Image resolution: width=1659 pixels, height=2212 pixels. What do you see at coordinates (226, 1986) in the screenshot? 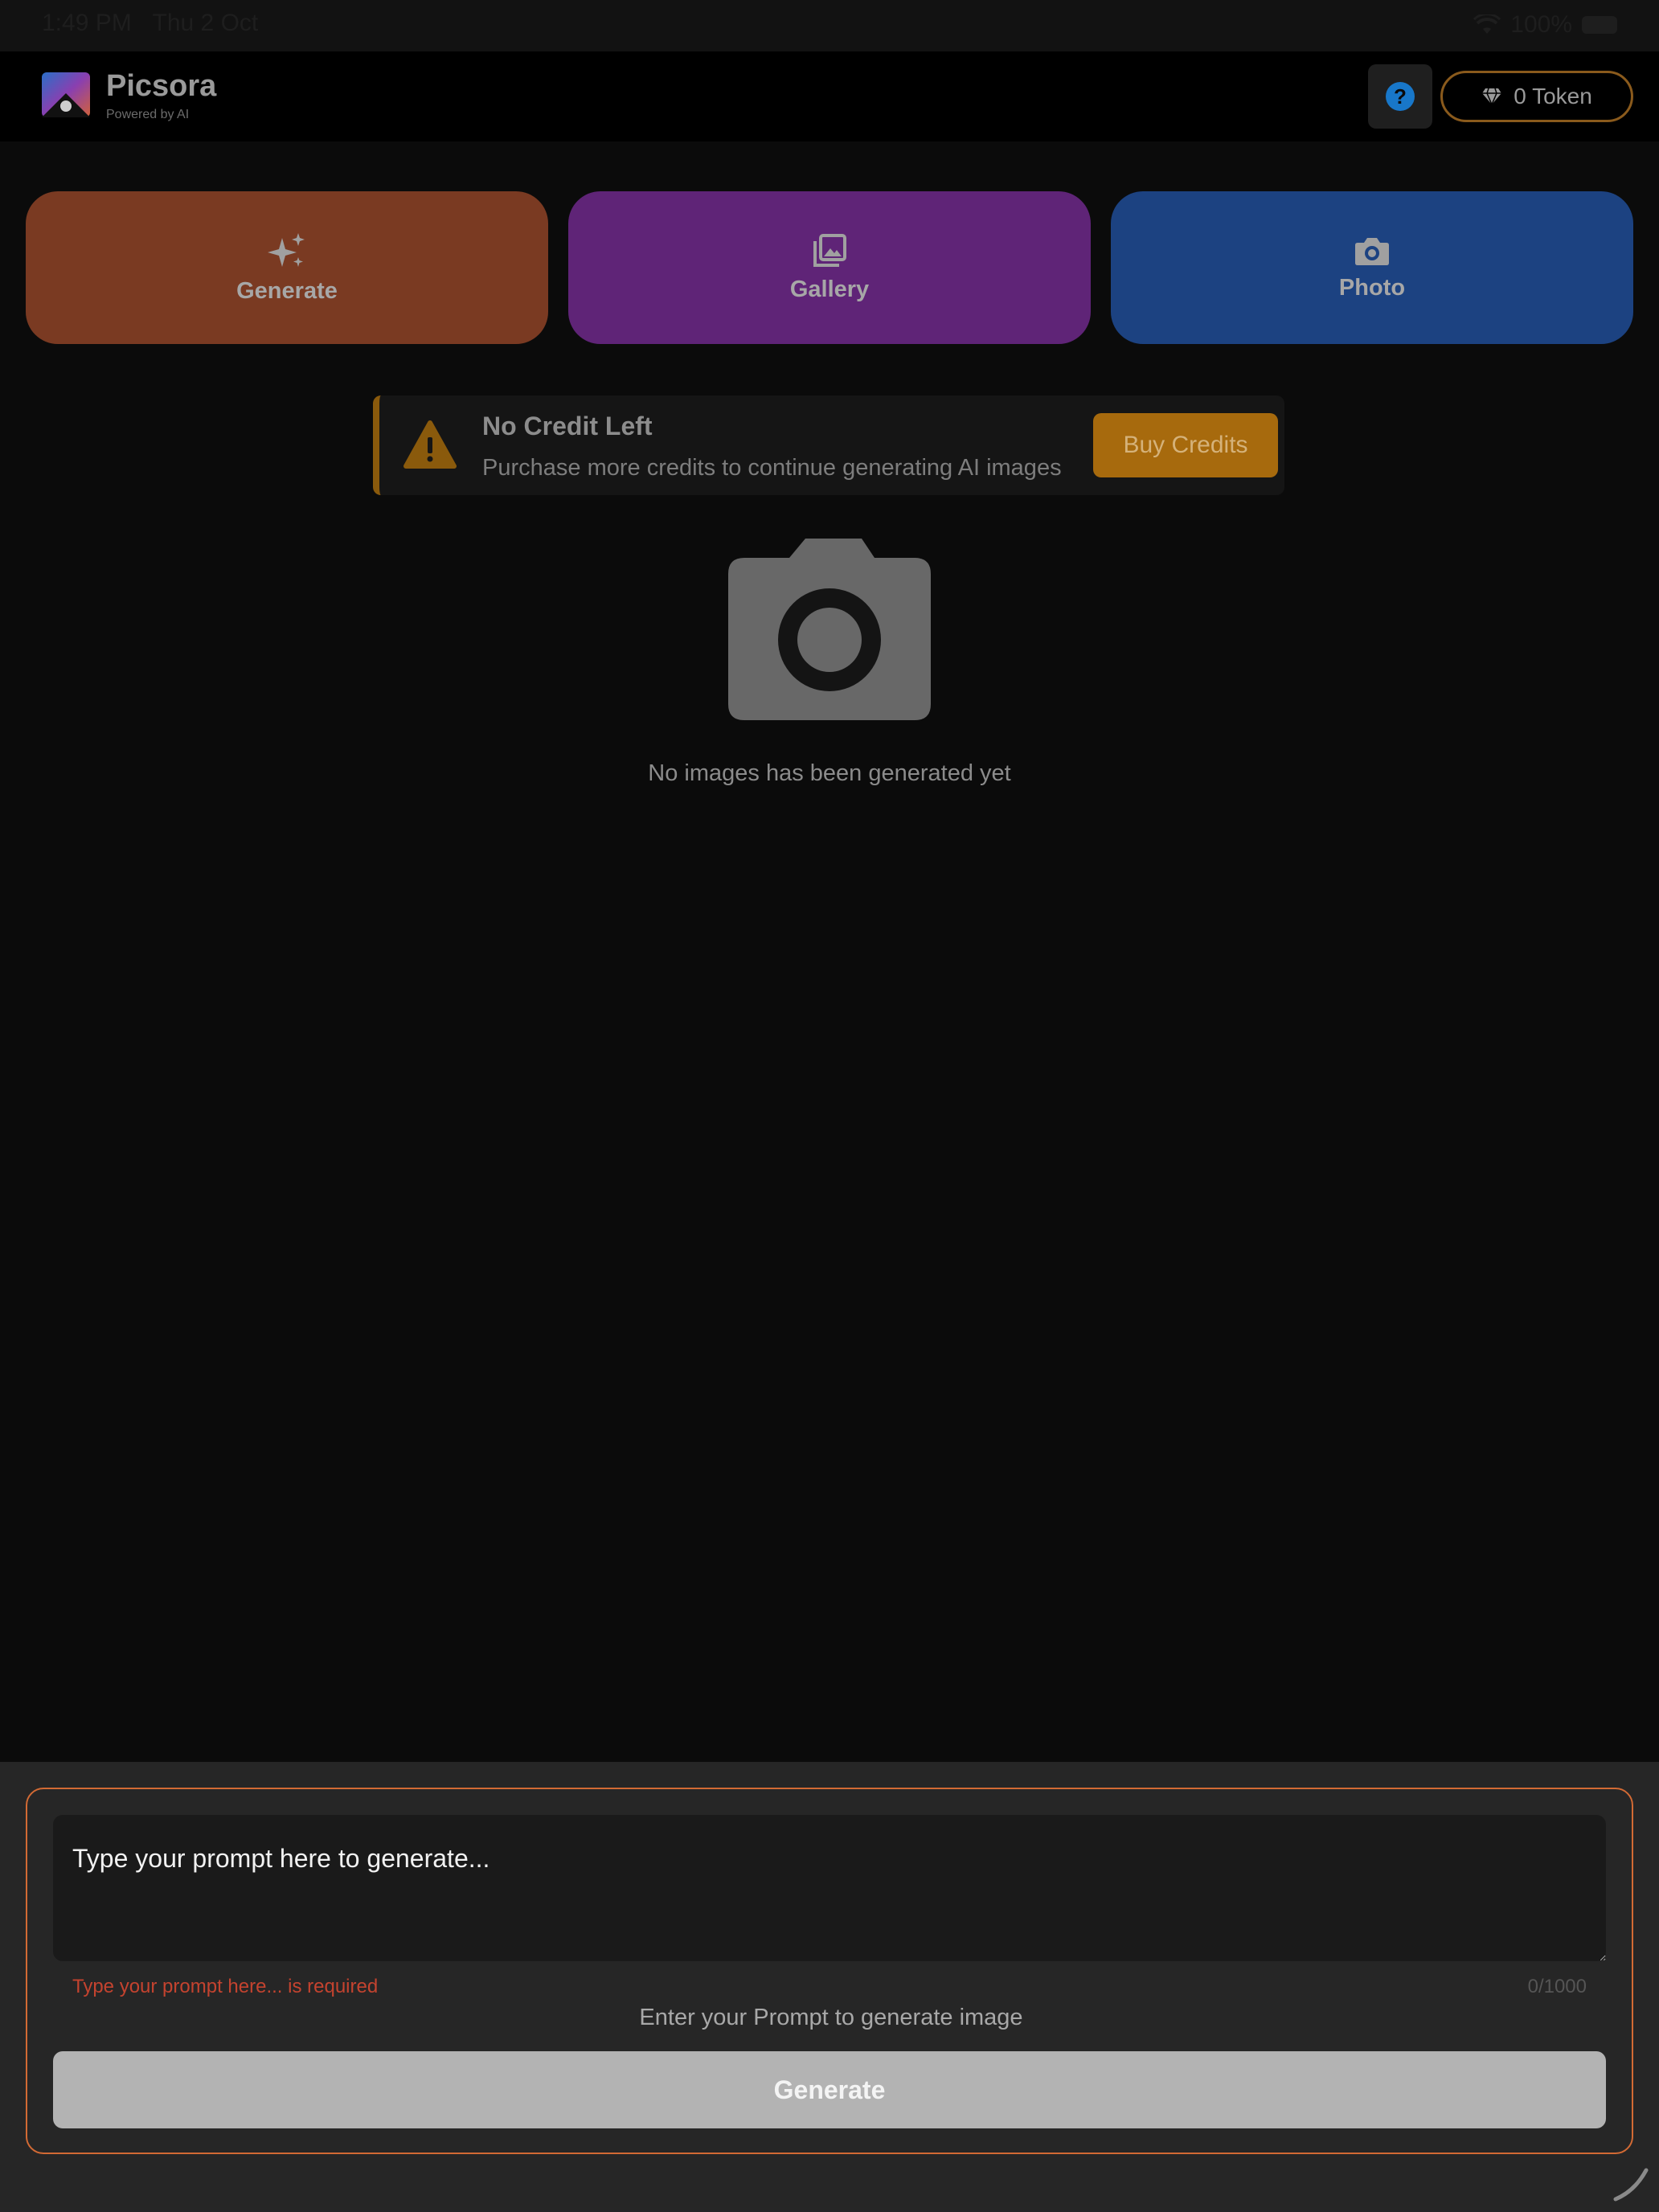
I see `prompt-error-message: Type your prompt here... is required` at bounding box center [226, 1986].